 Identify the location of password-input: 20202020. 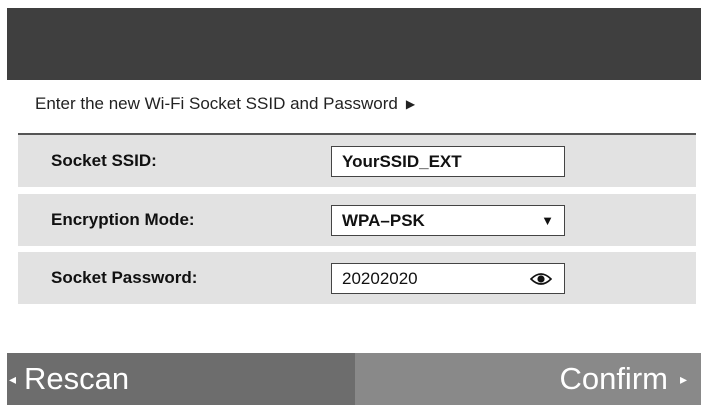
(448, 278).